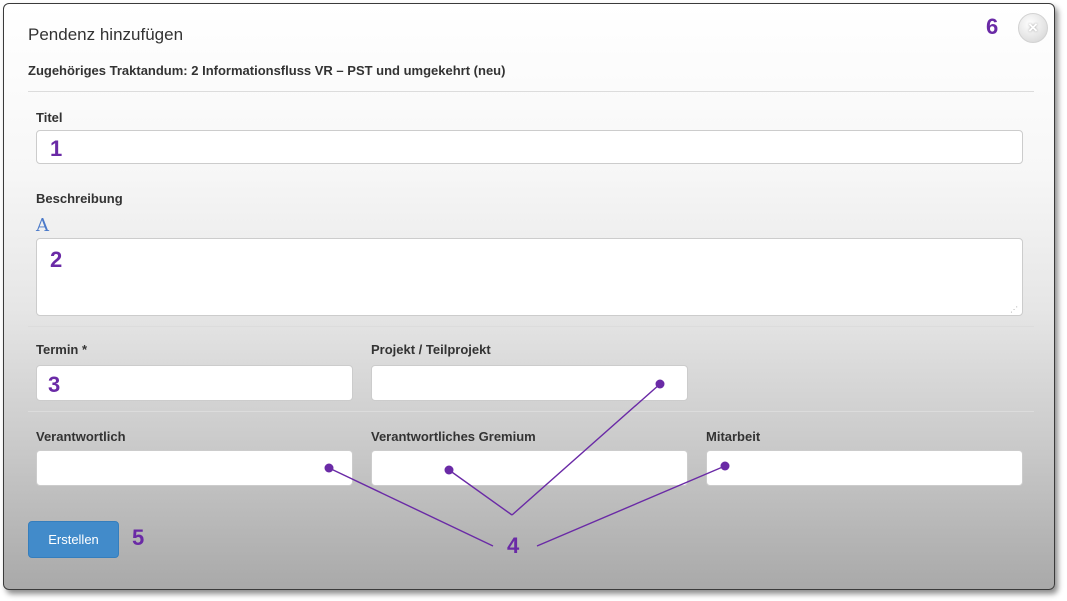 The height and width of the screenshot is (601, 1067). What do you see at coordinates (138, 537) in the screenshot?
I see `annotation-marker-5: 5` at bounding box center [138, 537].